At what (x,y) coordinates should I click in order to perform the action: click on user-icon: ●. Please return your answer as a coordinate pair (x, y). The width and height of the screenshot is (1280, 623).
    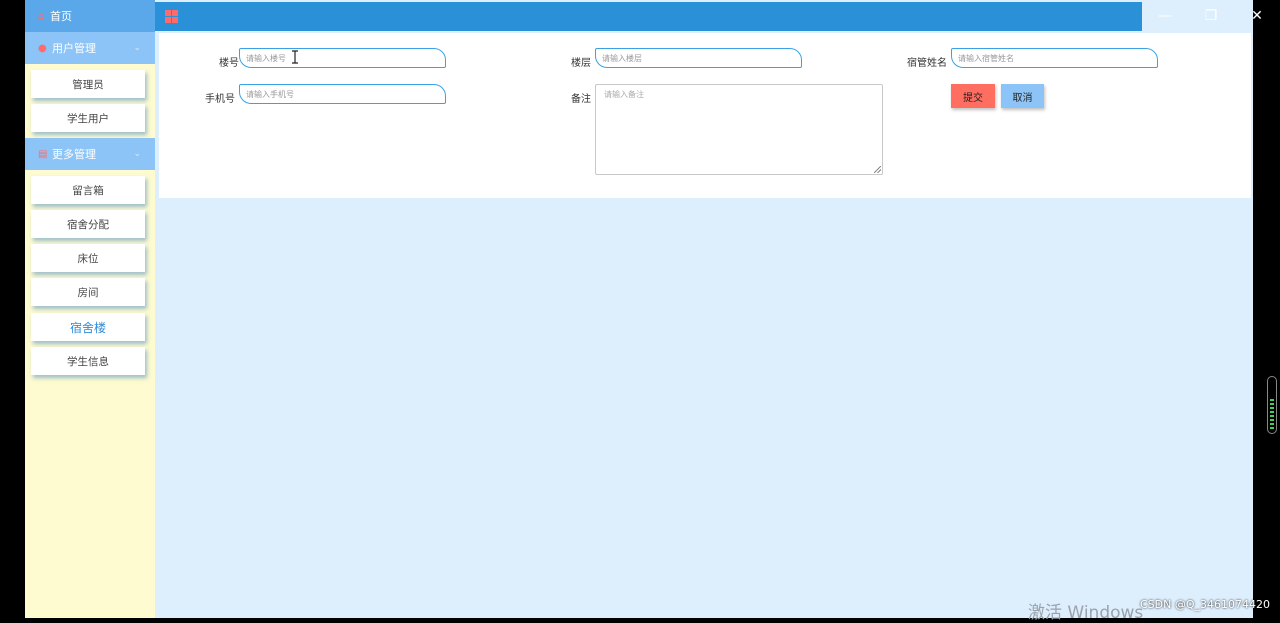
    Looking at the image, I should click on (42, 48).